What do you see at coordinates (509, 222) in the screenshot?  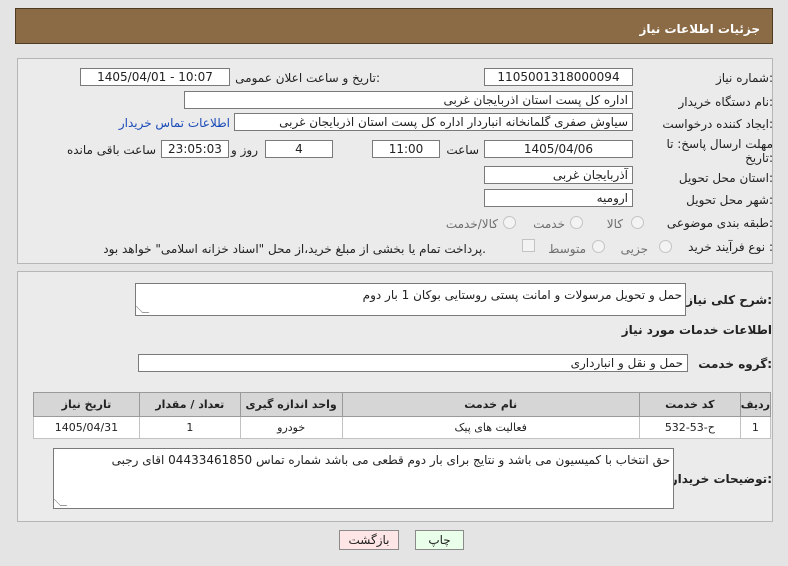 I see `category-radio-both` at bounding box center [509, 222].